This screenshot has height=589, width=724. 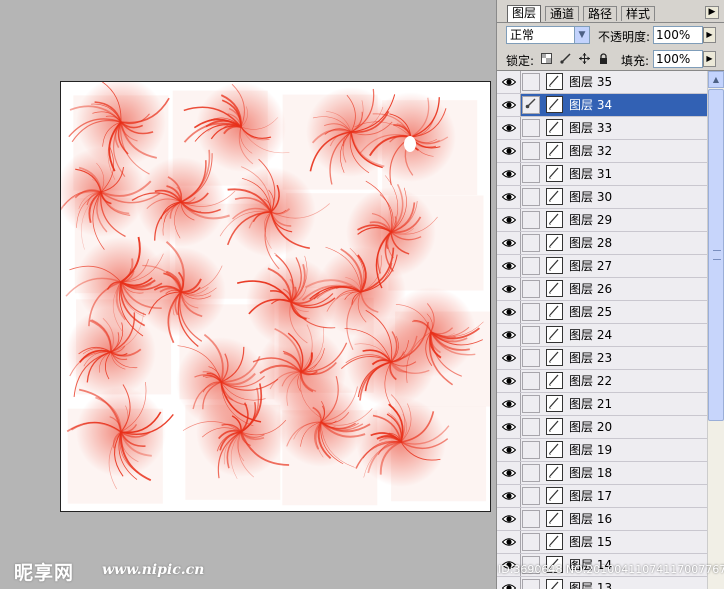 I want to click on layer-row: 图层 31, so click(x=602, y=174).